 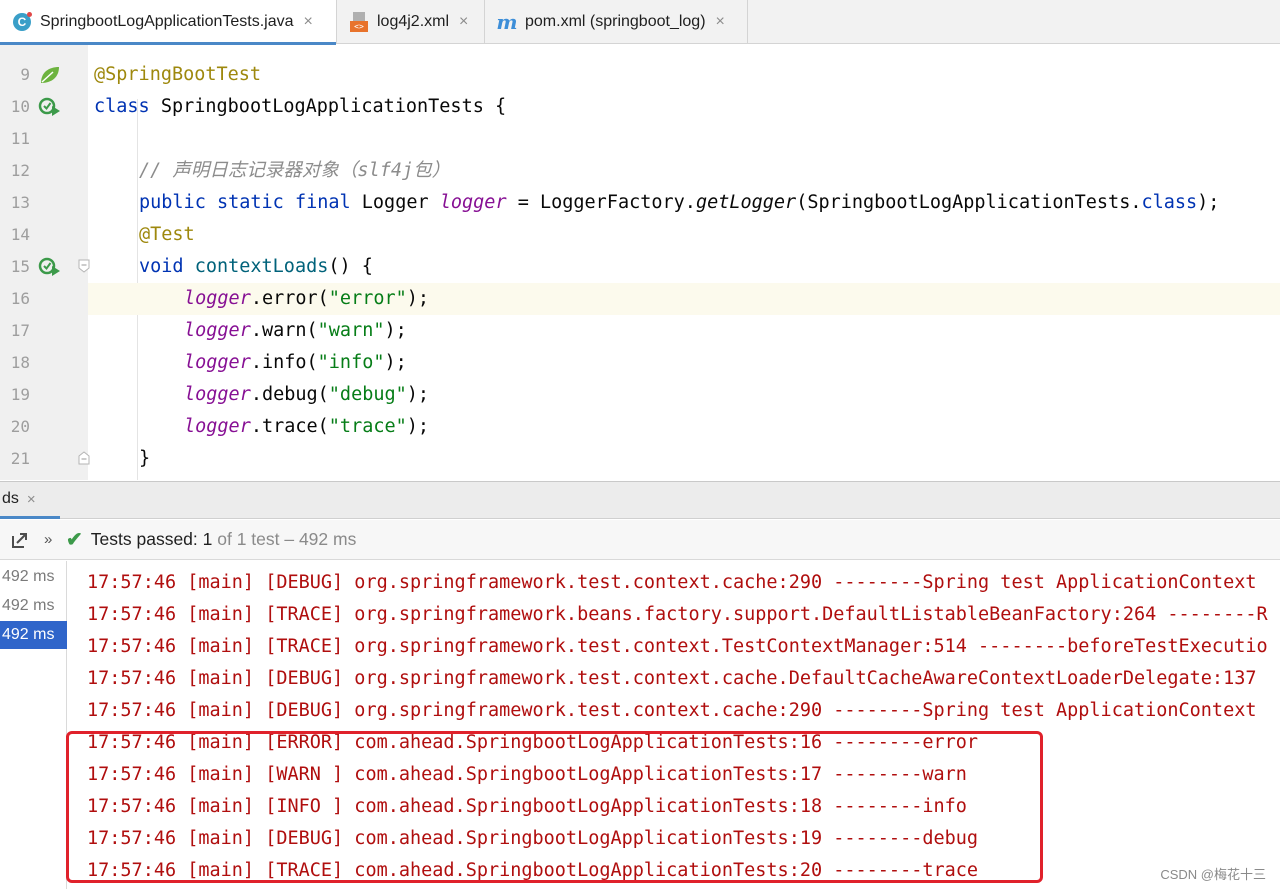 I want to click on code-line: // 声明日志记录器对象（slf4j包）, so click(x=684, y=171).